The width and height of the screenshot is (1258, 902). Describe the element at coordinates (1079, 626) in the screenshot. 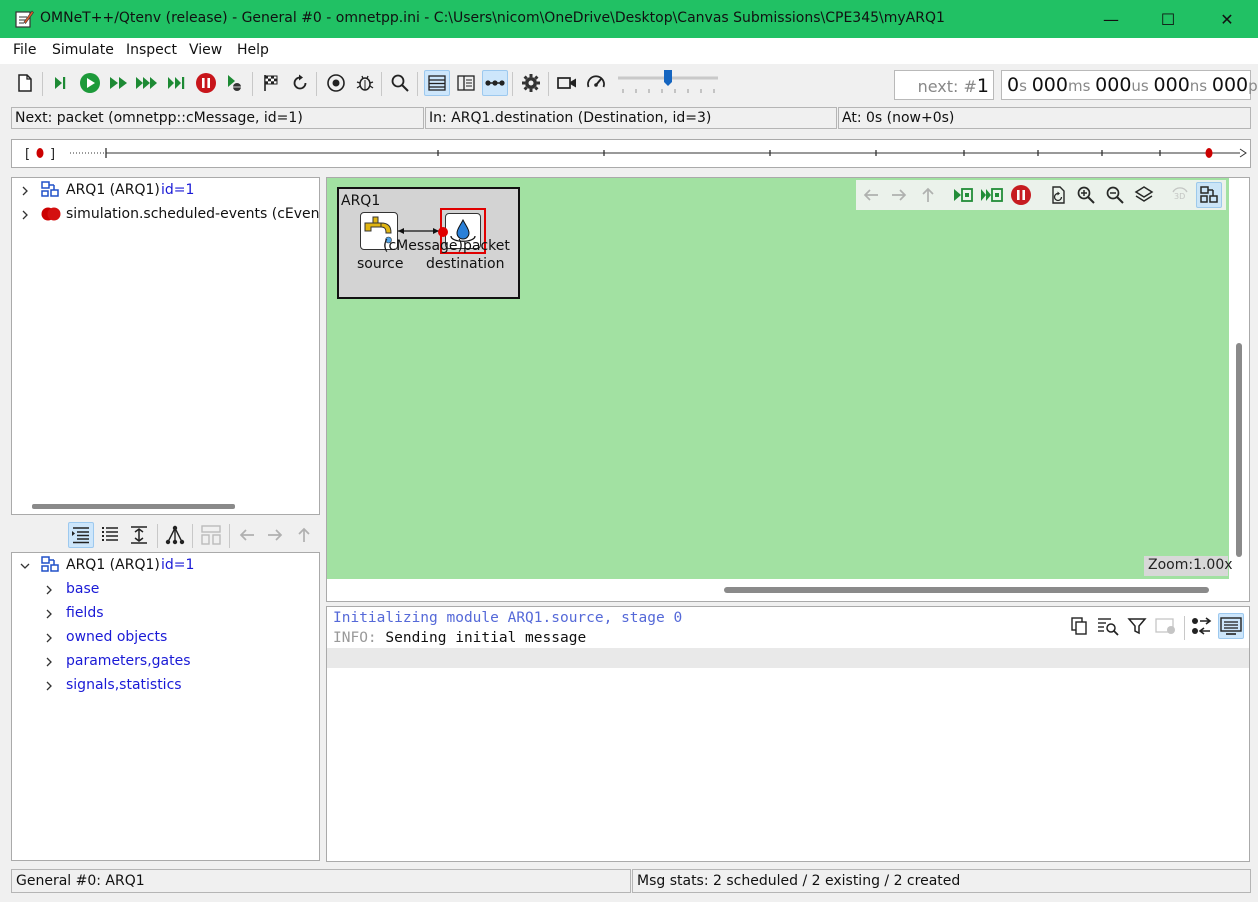

I see `copy-icon` at that location.